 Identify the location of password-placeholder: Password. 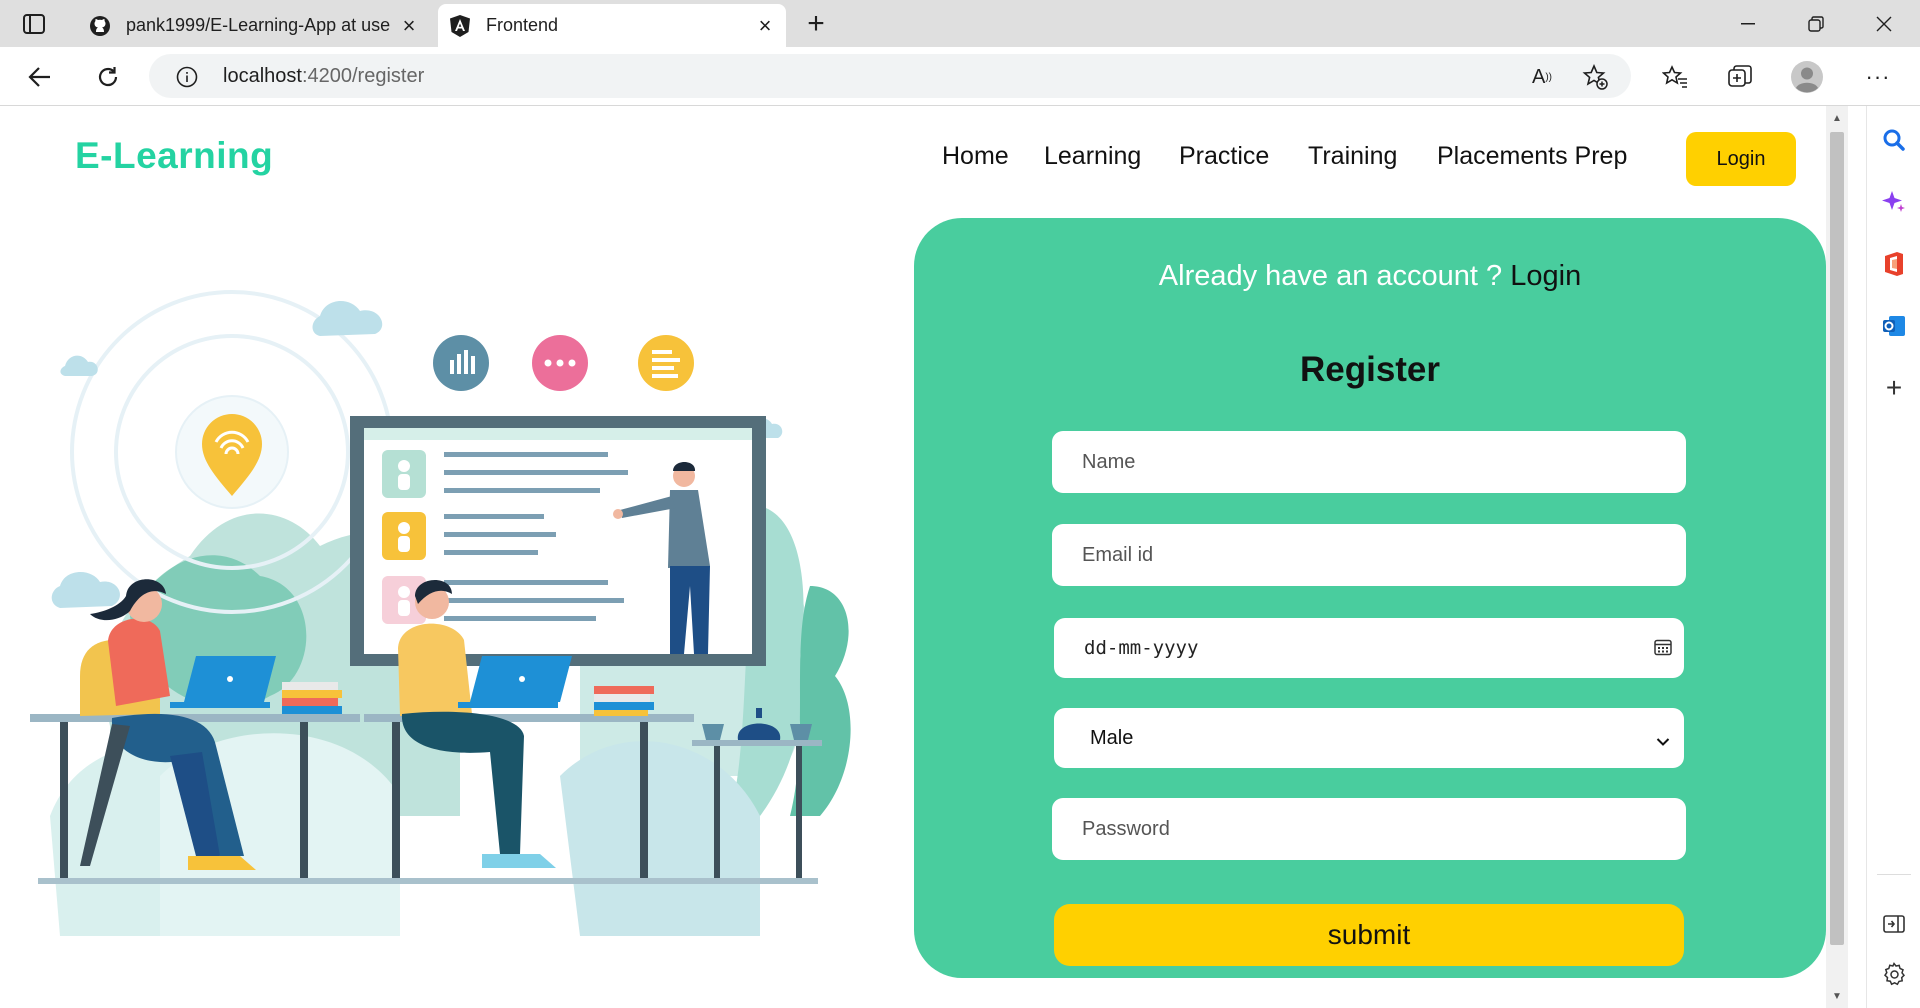
(1126, 828).